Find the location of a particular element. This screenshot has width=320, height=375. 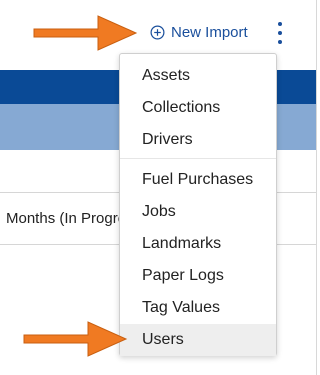

menu-item-tag-values: Tag Values is located at coordinates (198, 308).